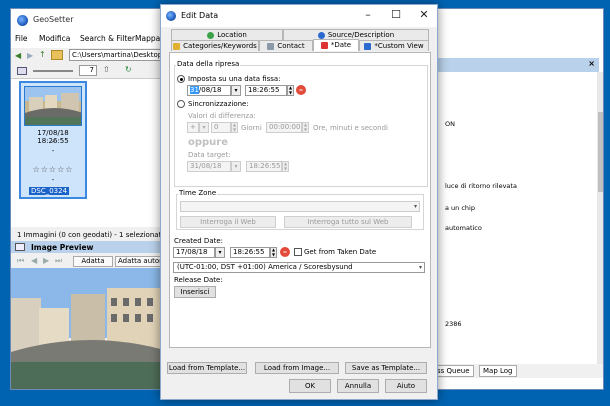 The height and width of the screenshot is (406, 610). What do you see at coordinates (600, 222) in the screenshot?
I see `vertical-scrollbar` at bounding box center [600, 222].